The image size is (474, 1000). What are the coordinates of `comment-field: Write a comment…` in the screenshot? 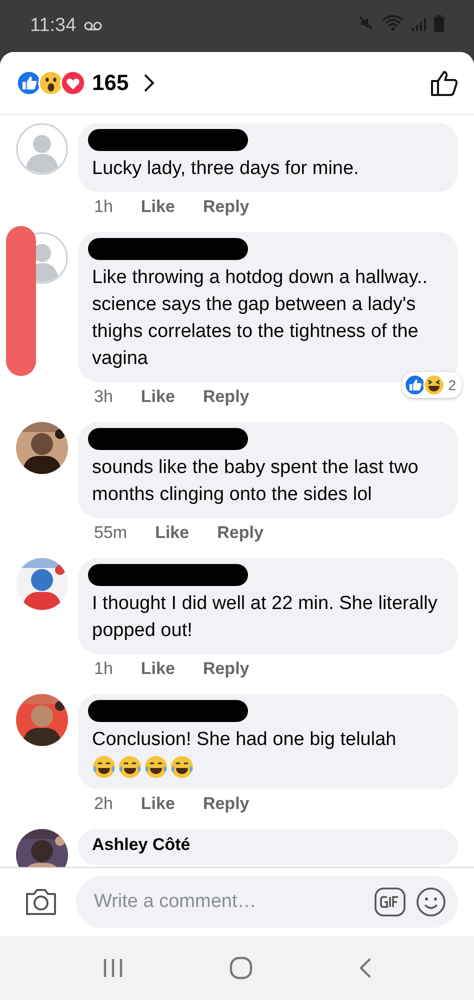 It's located at (228, 902).